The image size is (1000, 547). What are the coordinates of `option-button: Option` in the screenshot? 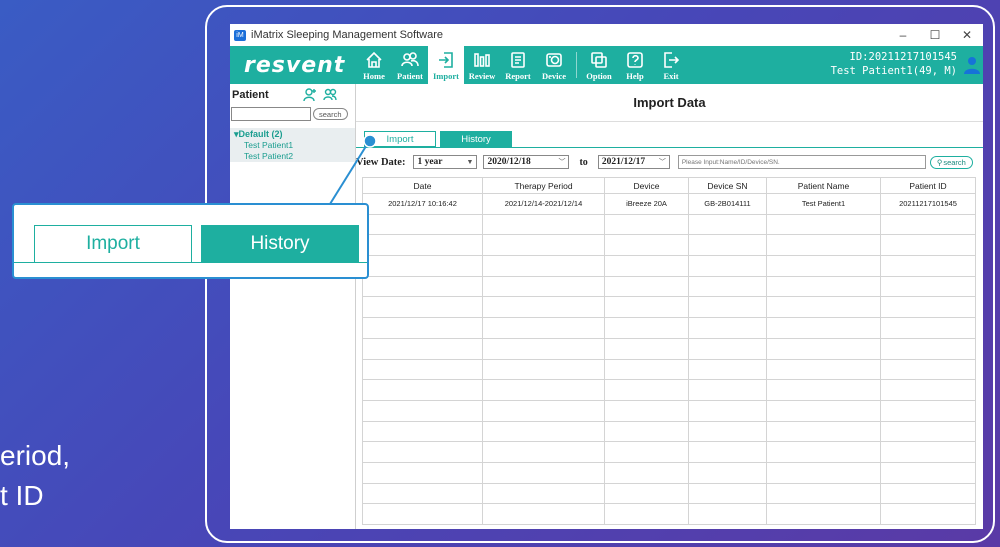 It's located at (599, 65).